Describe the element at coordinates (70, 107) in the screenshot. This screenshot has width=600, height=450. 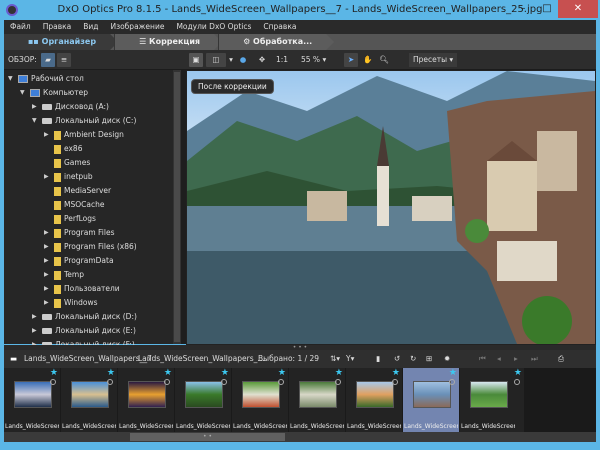
I see `tree-item: ▶ Дисковод (A:)` at that location.